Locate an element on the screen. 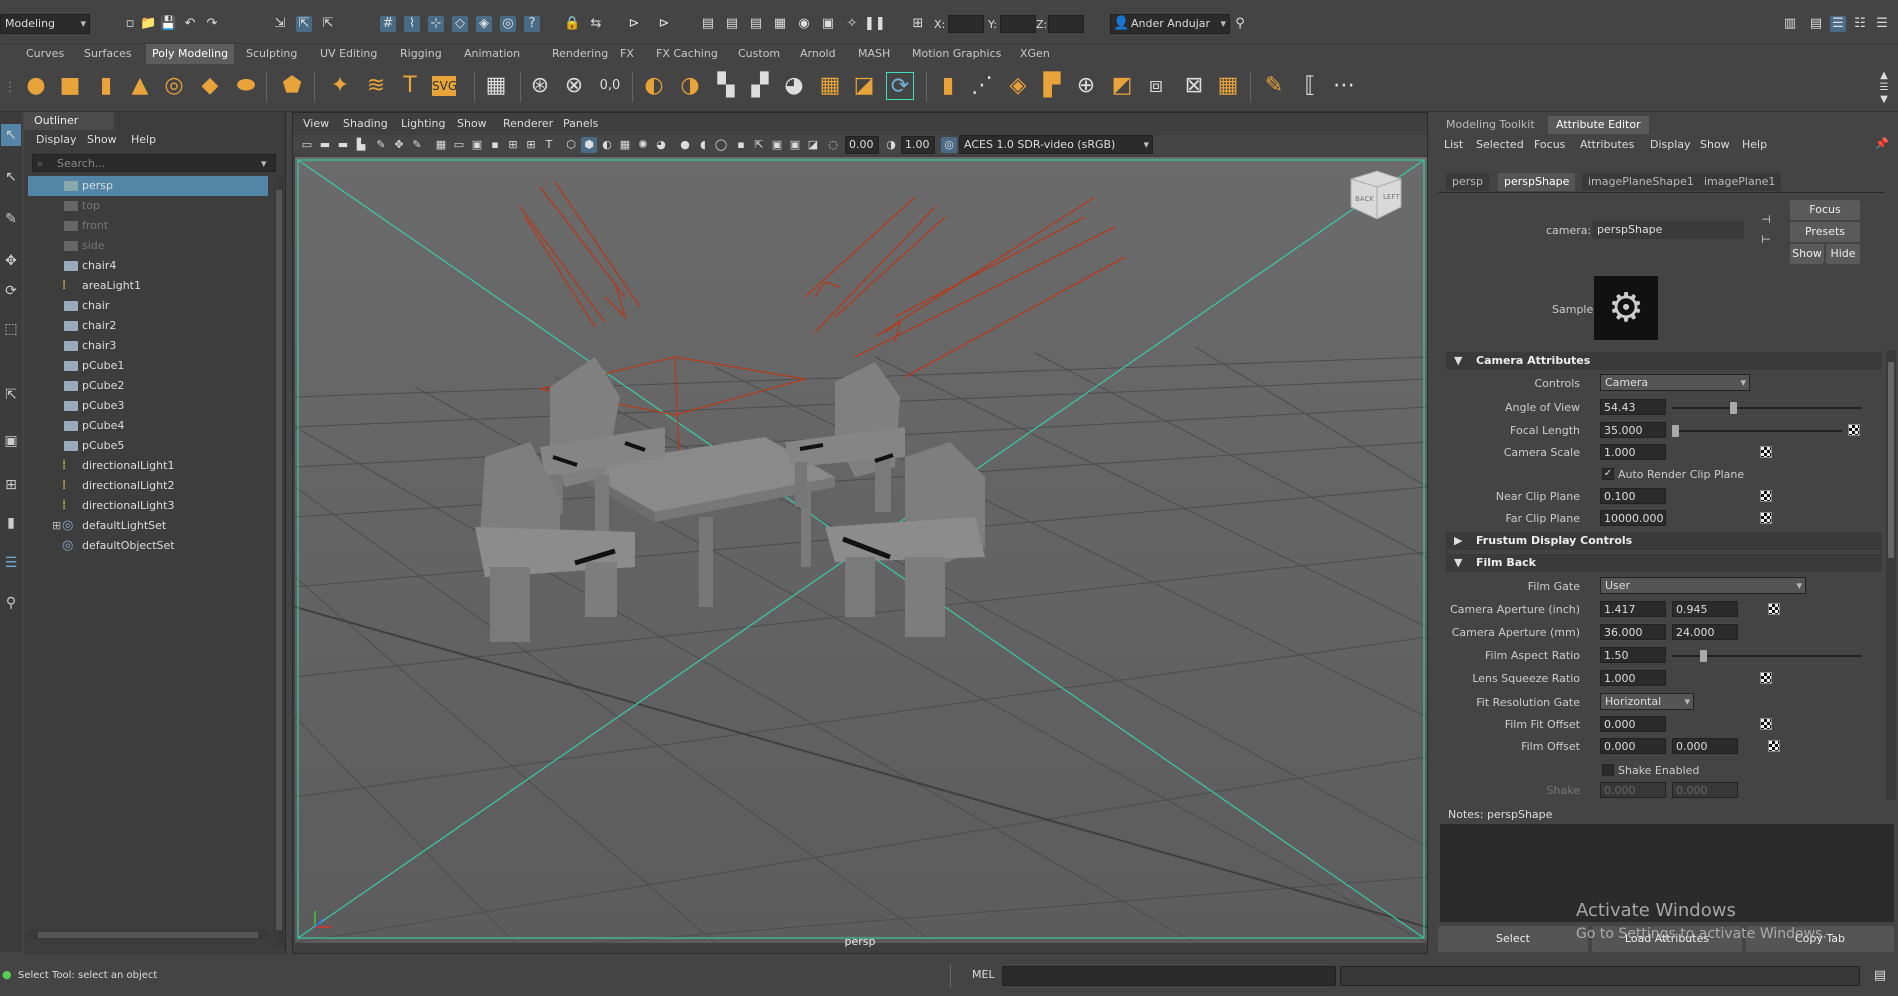 The width and height of the screenshot is (1898, 996). connect-icon: ◈ is located at coordinates (1018, 86).